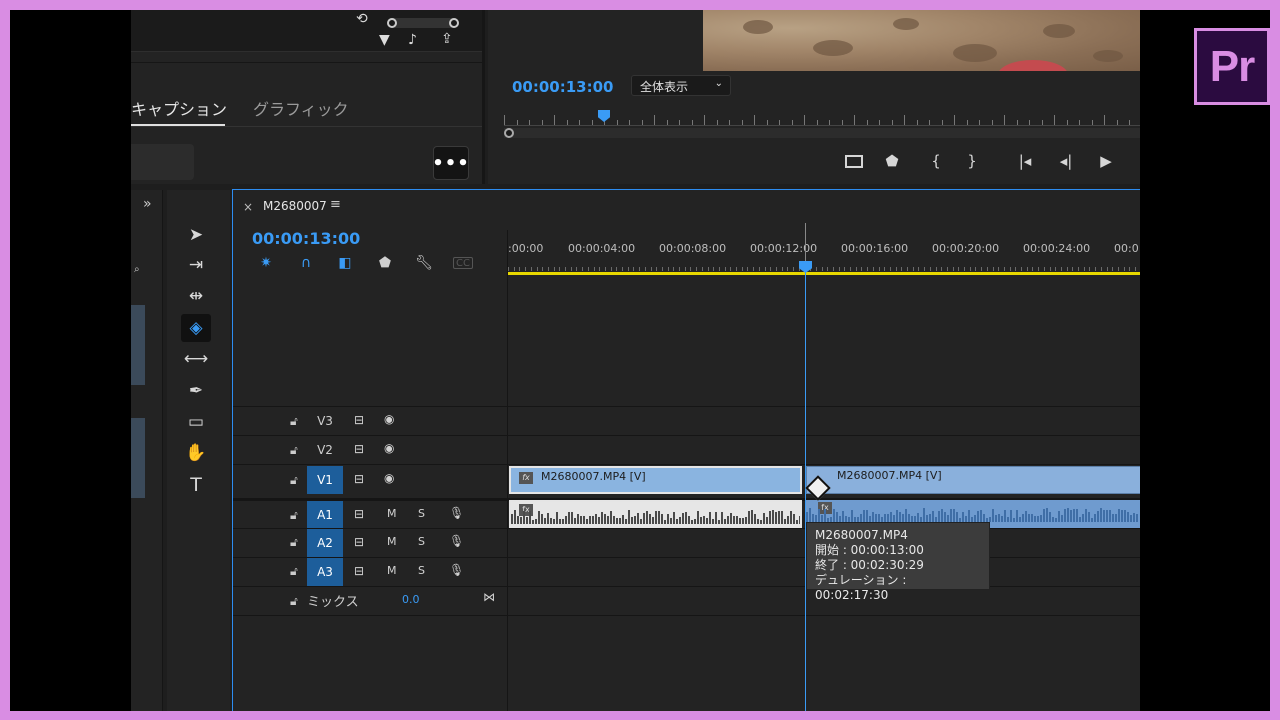 The image size is (1280, 720). Describe the element at coordinates (196, 235) in the screenshot. I see `selection-tool: ➤` at that location.